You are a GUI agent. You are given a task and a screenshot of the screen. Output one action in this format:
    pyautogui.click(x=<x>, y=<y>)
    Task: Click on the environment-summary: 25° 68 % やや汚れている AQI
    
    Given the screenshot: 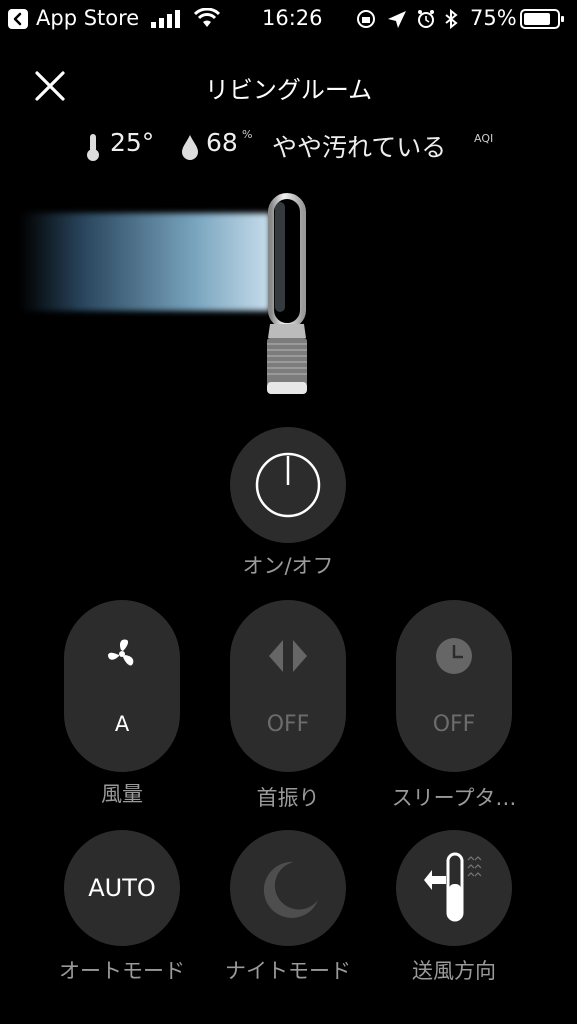 What is the action you would take?
    pyautogui.click(x=299, y=146)
    